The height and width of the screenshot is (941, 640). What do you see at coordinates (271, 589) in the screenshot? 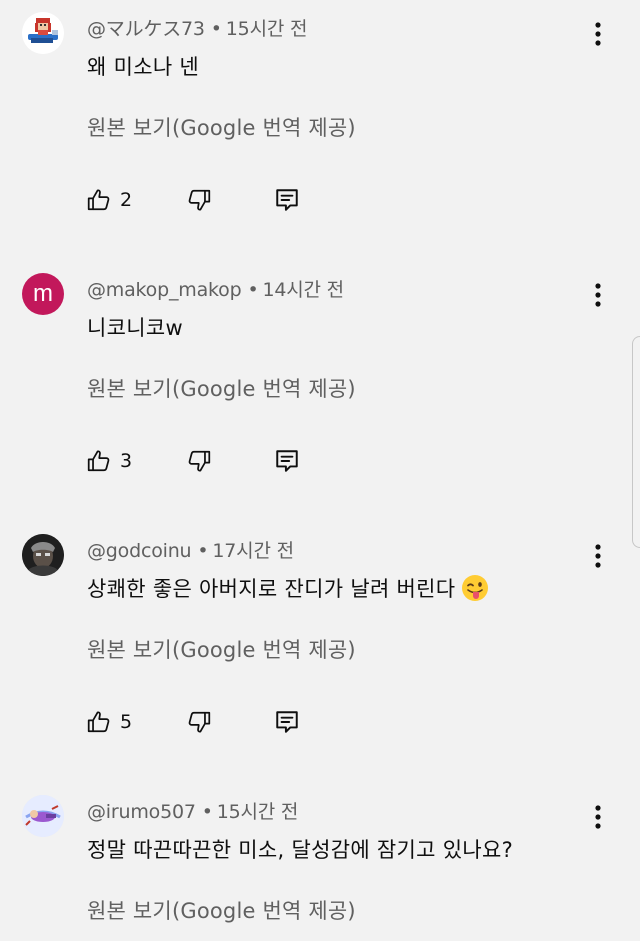
I see `comment-text-content: 상쾌한 좋은 아버지로 잔디가 날려 버린다` at bounding box center [271, 589].